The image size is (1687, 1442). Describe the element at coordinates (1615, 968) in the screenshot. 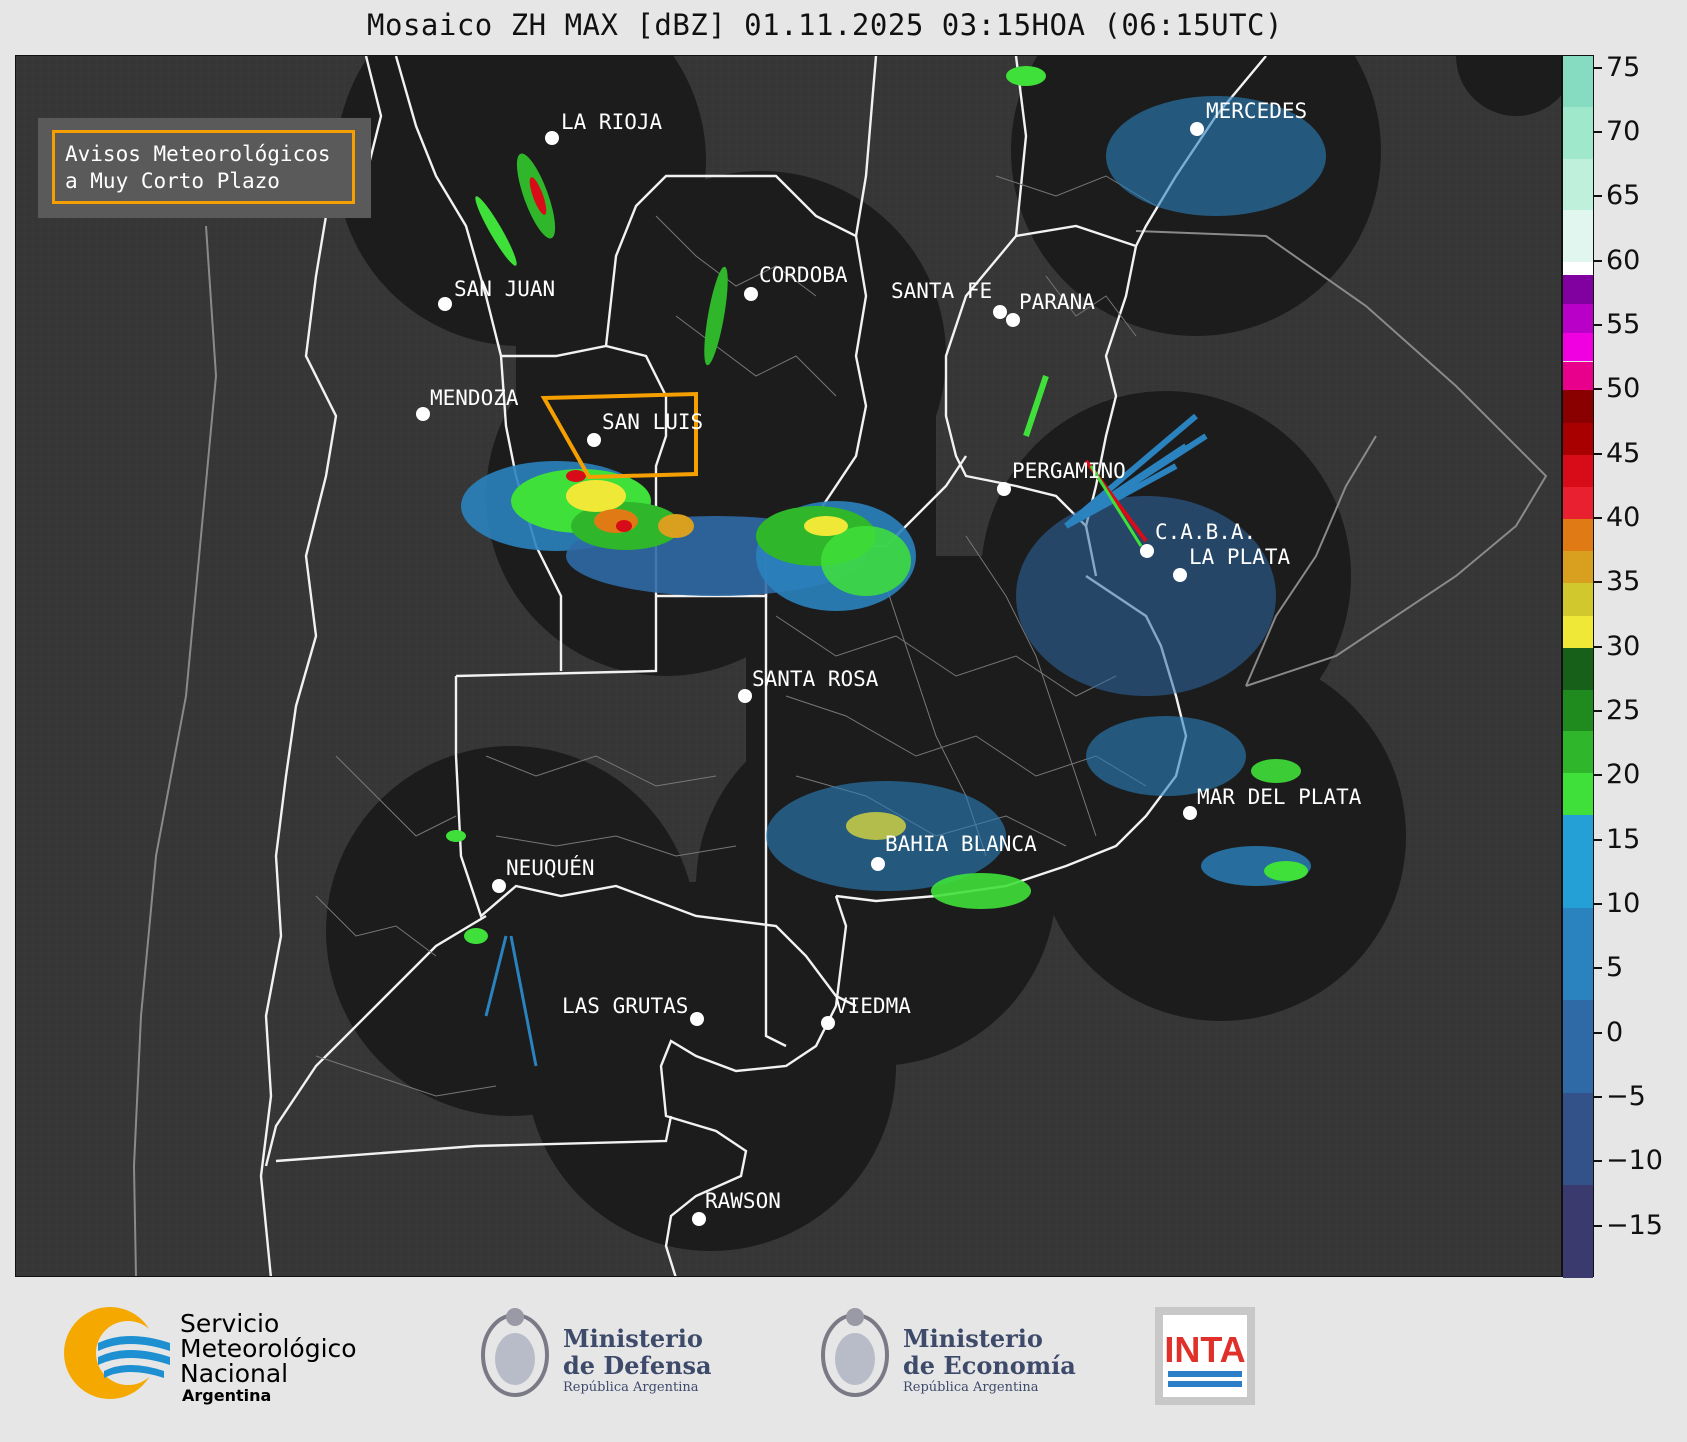

I see `colorbar-tick-label: 5` at that location.